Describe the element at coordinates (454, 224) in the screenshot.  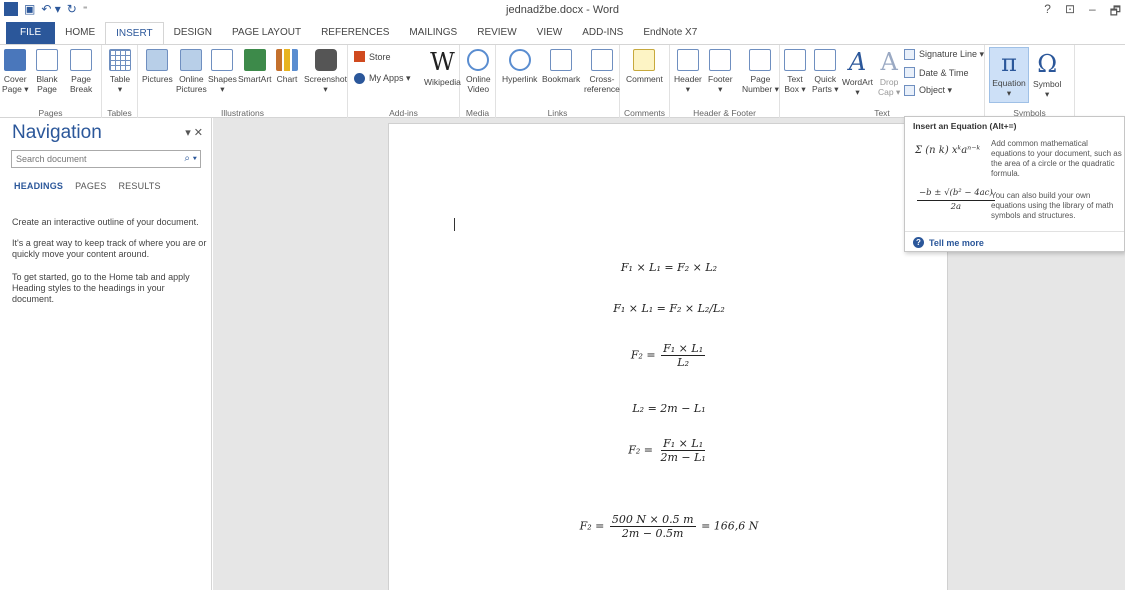
I see `text-cursor` at that location.